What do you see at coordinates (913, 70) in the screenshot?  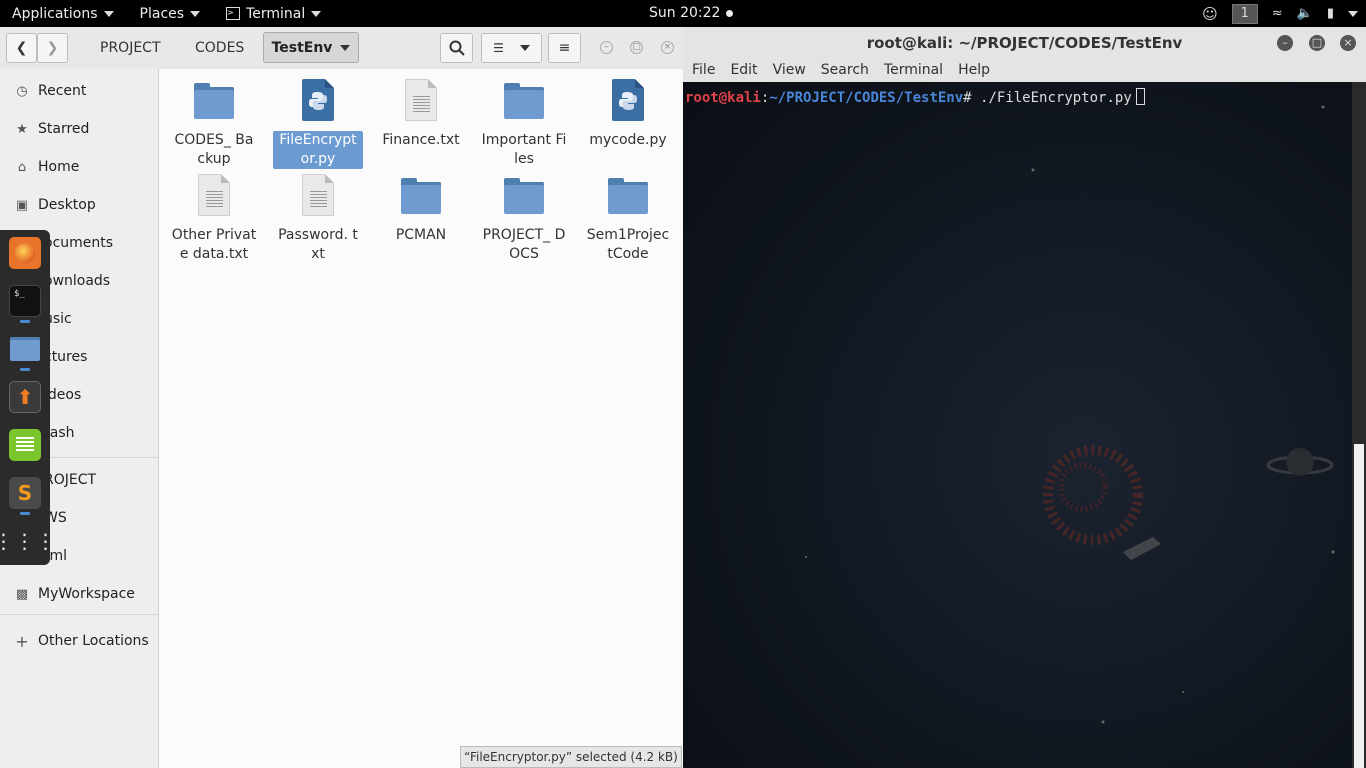 I see `menu-terminal: Terminal` at bounding box center [913, 70].